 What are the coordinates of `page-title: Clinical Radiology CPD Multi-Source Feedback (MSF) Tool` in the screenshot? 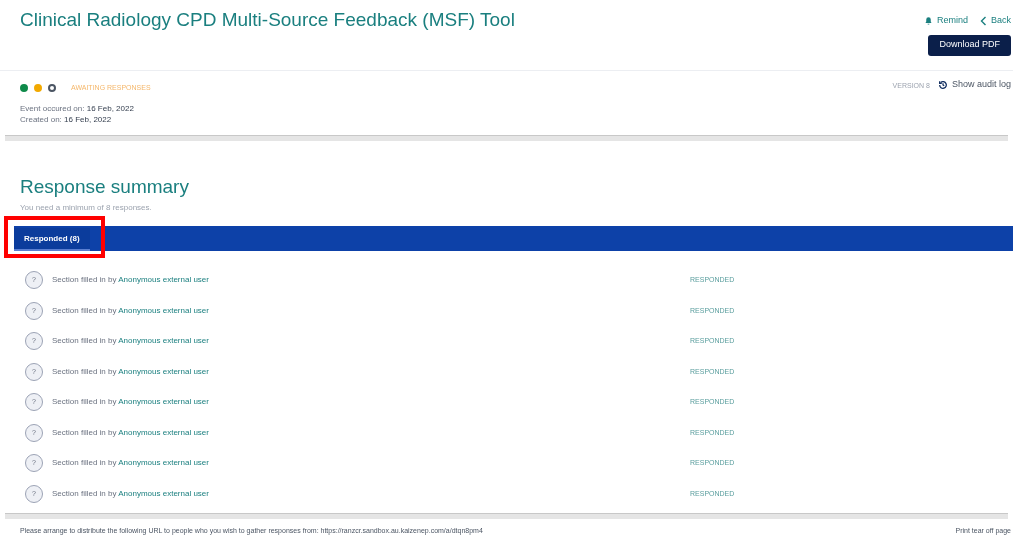 It's located at (267, 20).